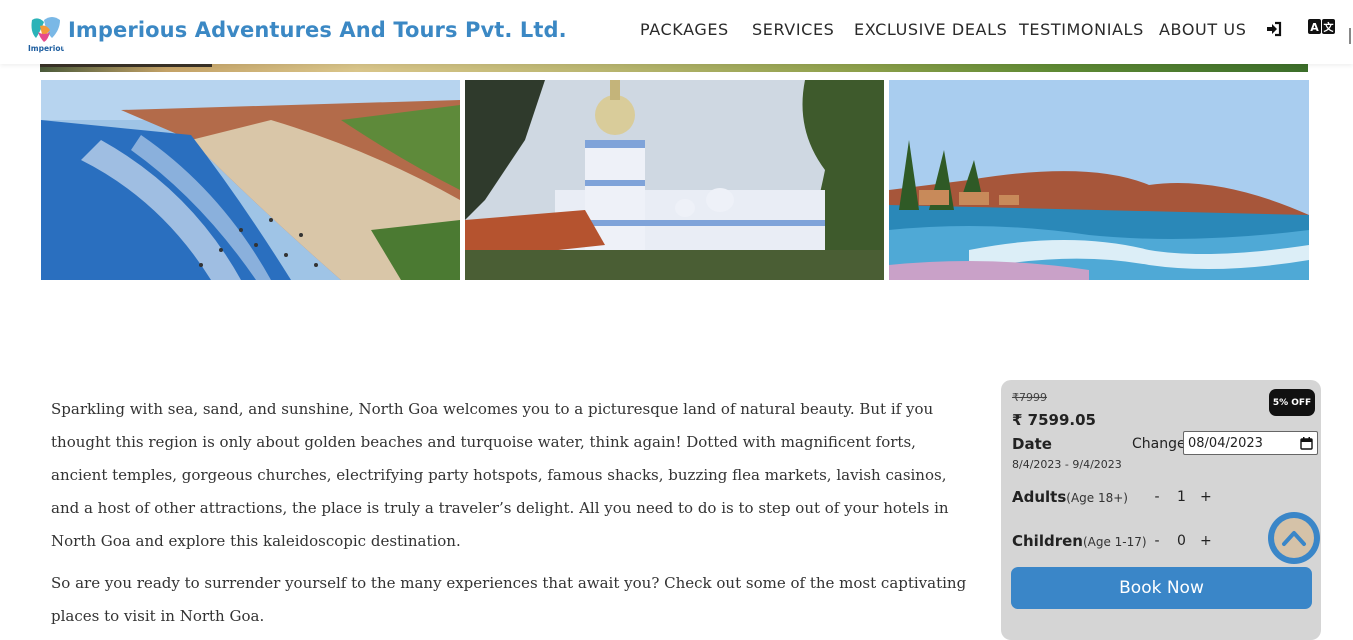 The height and width of the screenshot is (640, 1353). Describe the element at coordinates (1322, 27) in the screenshot. I see `translate-icon: A 文` at that location.